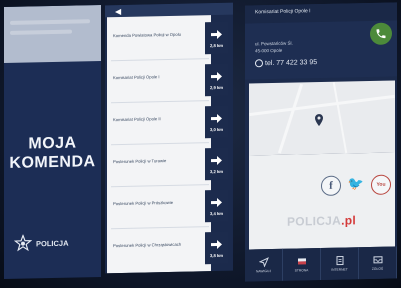  I want to click on tab-navigate: NAWIGUJ, so click(264, 265).